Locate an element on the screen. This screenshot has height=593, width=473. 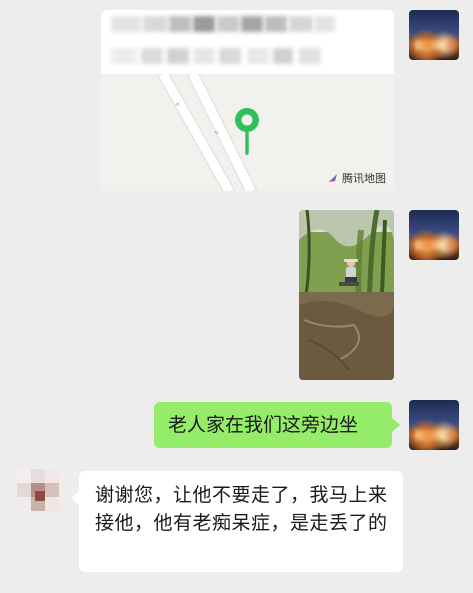
photo-message-thumbnail is located at coordinates (346, 295).